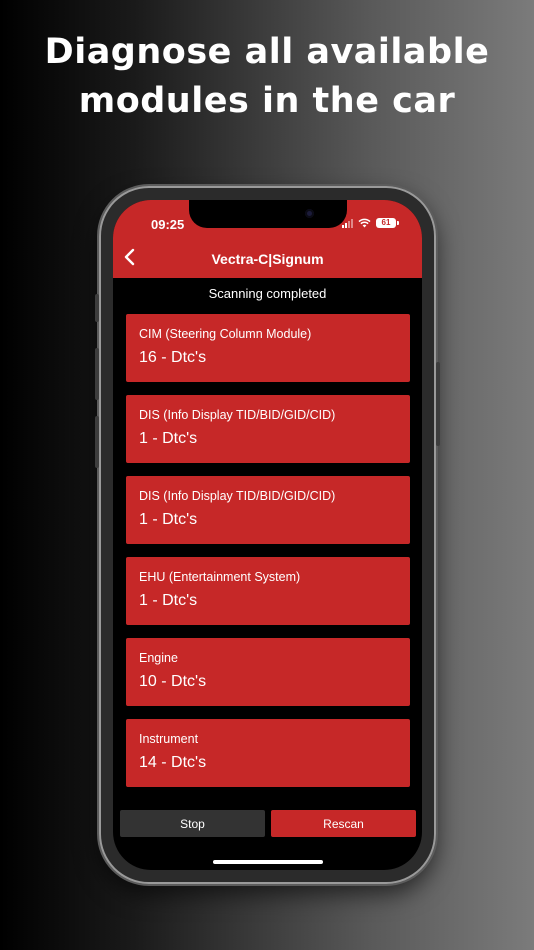 The height and width of the screenshot is (950, 534). Describe the element at coordinates (268, 753) in the screenshot. I see `module-card: Instrument 14 - Dtc's` at that location.